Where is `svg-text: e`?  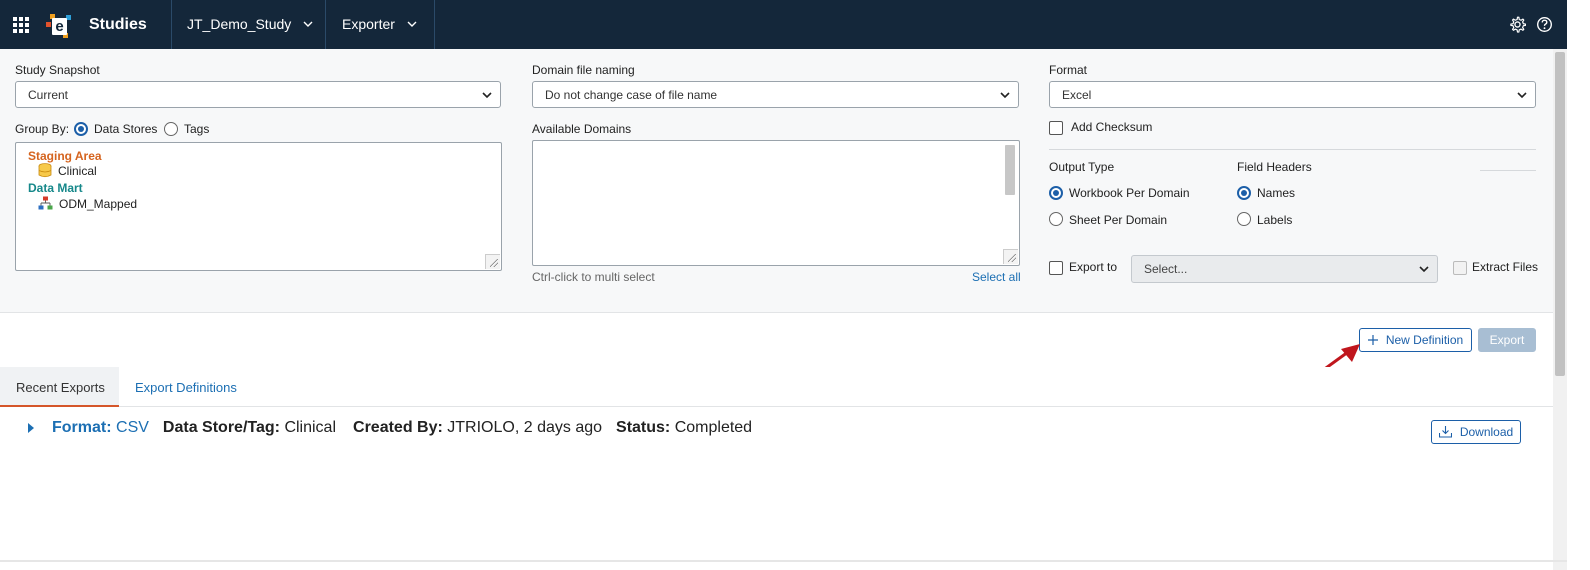
svg-text: e is located at coordinates (59, 26).